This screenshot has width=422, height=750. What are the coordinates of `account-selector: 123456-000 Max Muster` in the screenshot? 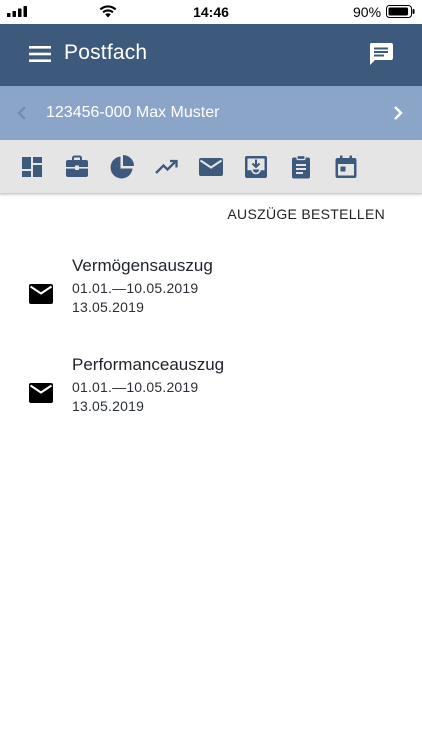 It's located at (211, 113).